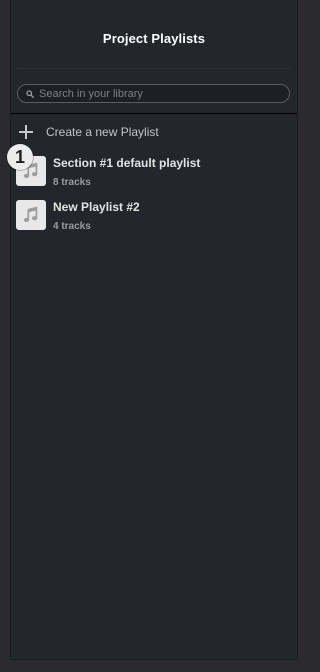 This screenshot has height=672, width=320. Describe the element at coordinates (102, 132) in the screenshot. I see `create-playlist-label: Create a new Playlist` at that location.